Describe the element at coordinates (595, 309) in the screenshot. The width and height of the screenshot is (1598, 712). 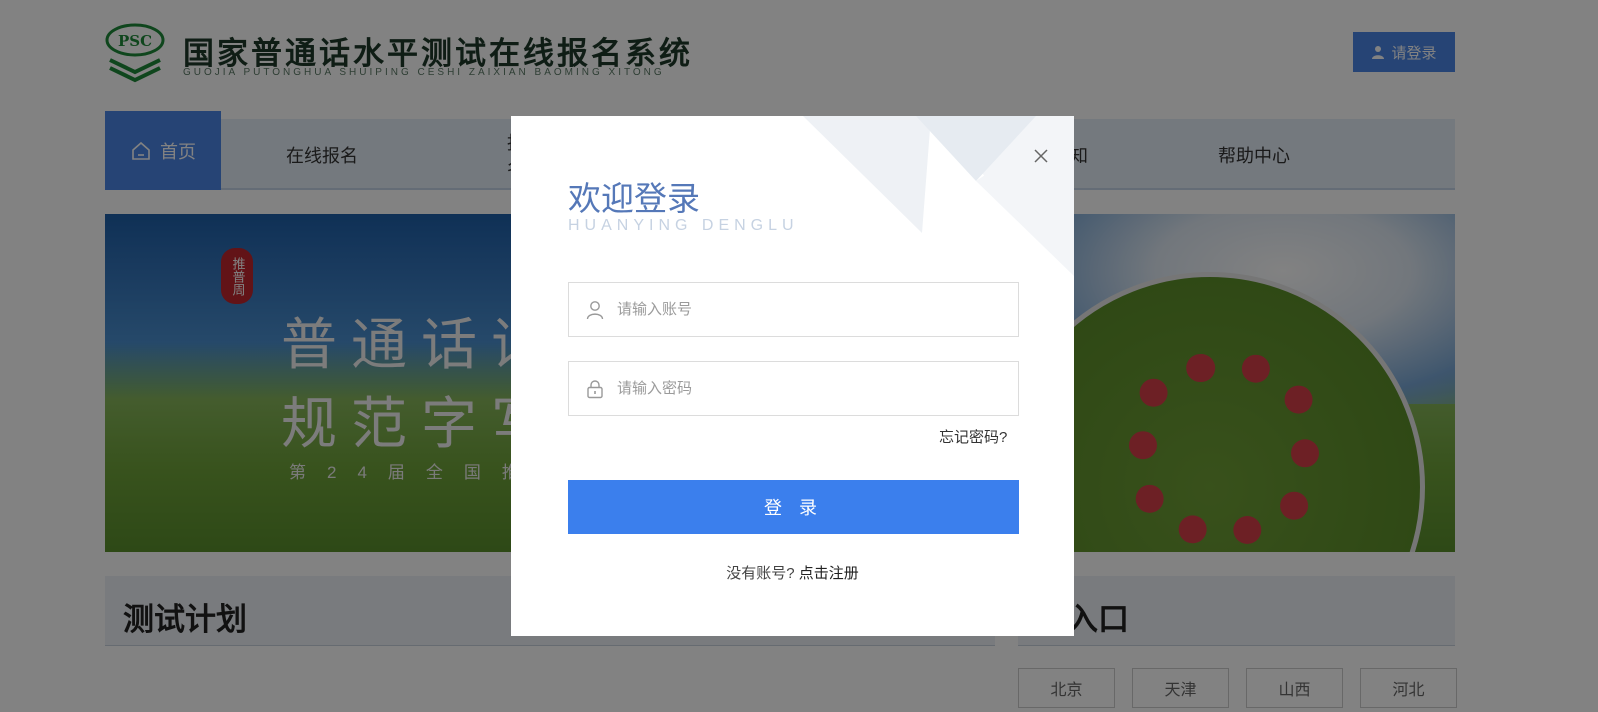
I see `user-icon` at that location.